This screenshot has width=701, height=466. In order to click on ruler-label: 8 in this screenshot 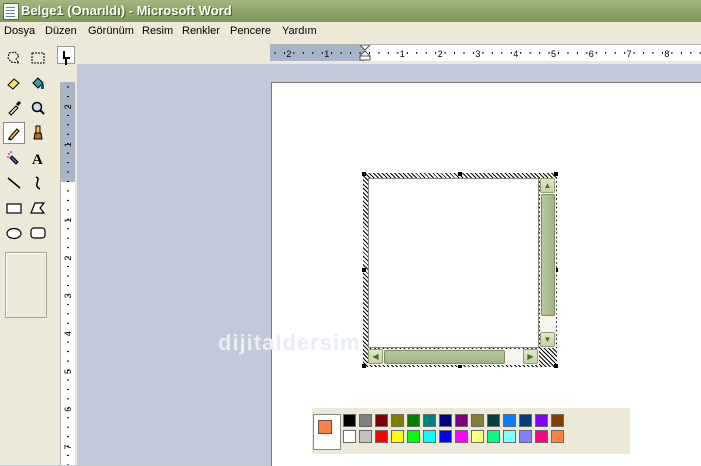, I will do `click(666, 54)`.